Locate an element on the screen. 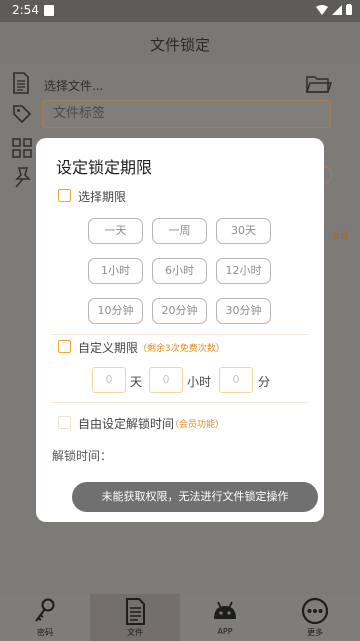  nav-item-more: 更多 is located at coordinates (315, 617).